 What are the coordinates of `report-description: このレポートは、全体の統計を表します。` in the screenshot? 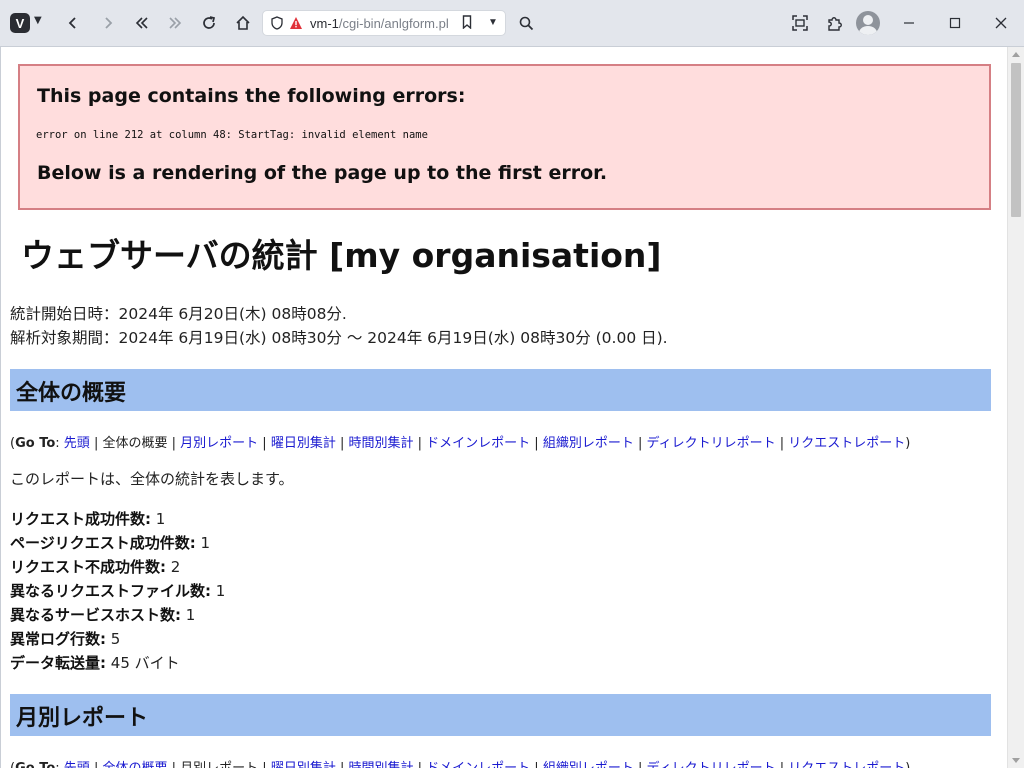 It's located at (152, 479).